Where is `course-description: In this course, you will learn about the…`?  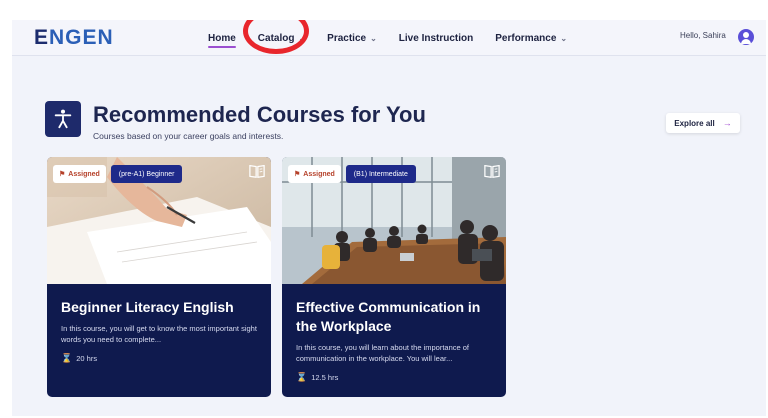 course-description: In this course, you will learn about the… is located at coordinates (383, 353).